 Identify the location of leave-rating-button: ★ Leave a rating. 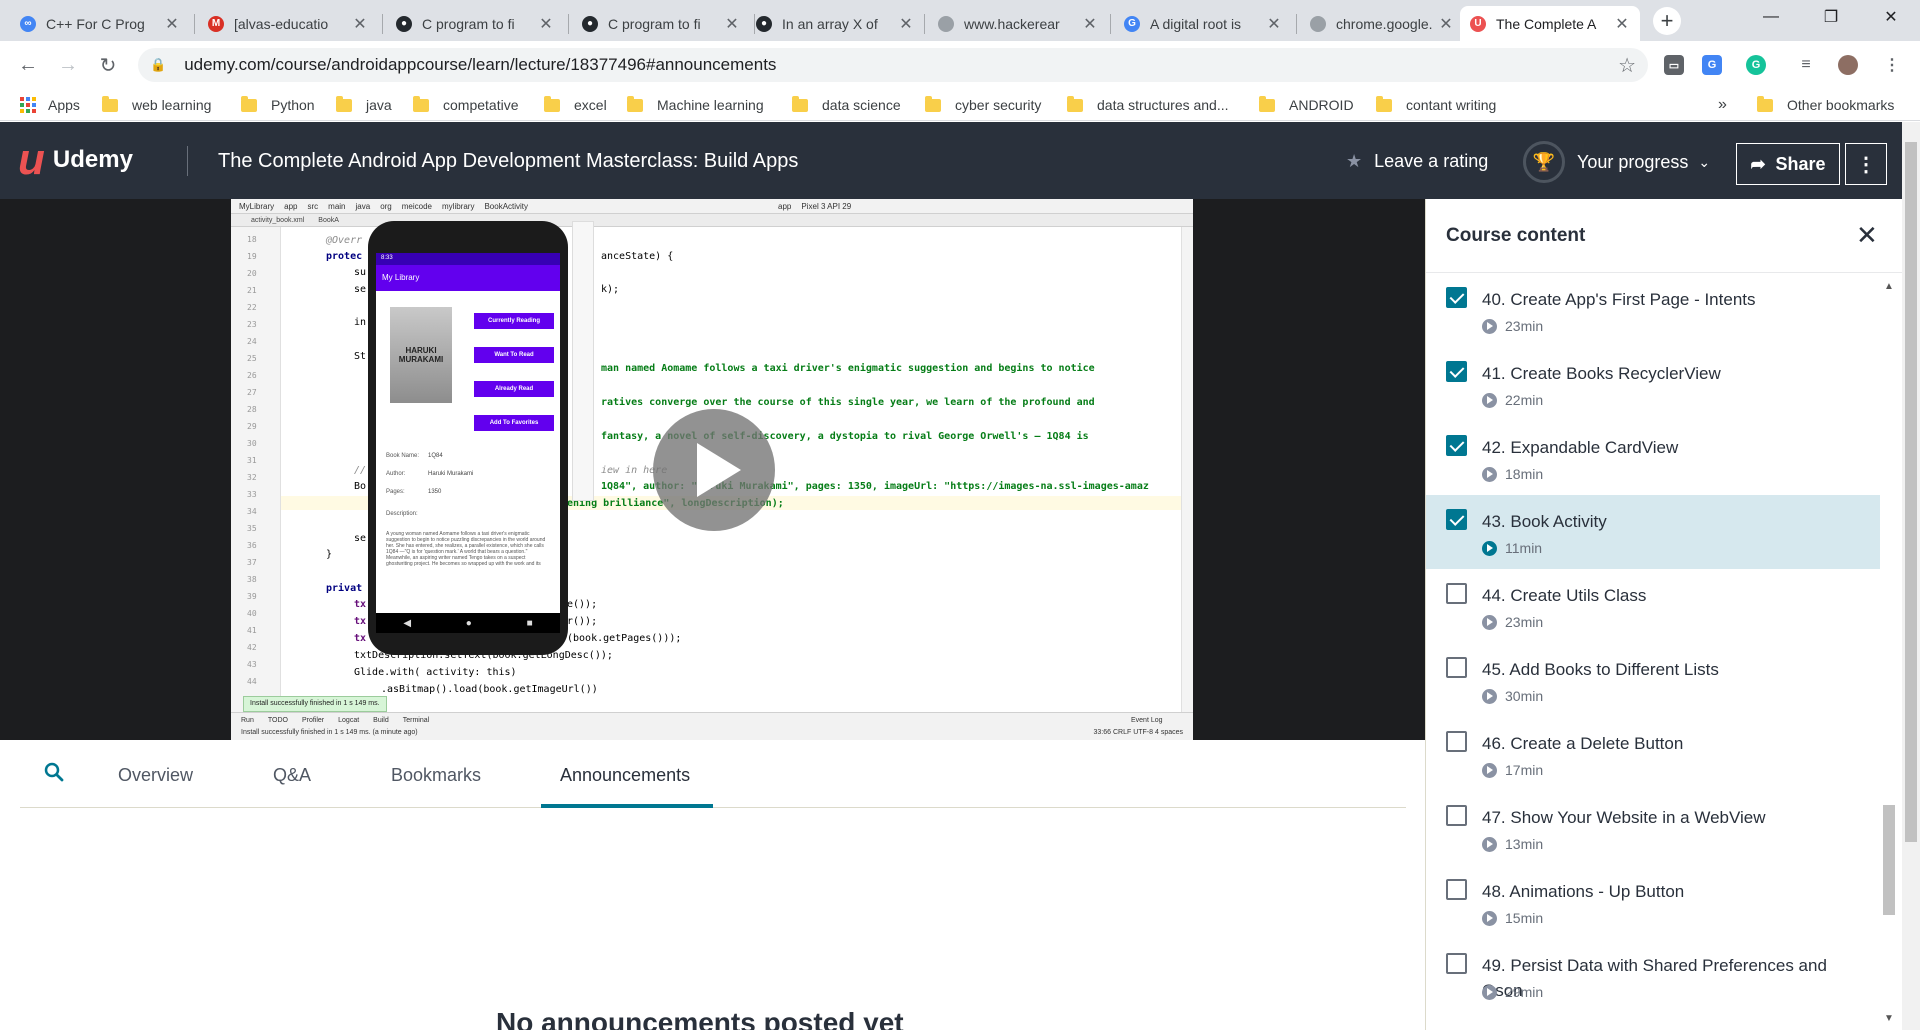
(1417, 161).